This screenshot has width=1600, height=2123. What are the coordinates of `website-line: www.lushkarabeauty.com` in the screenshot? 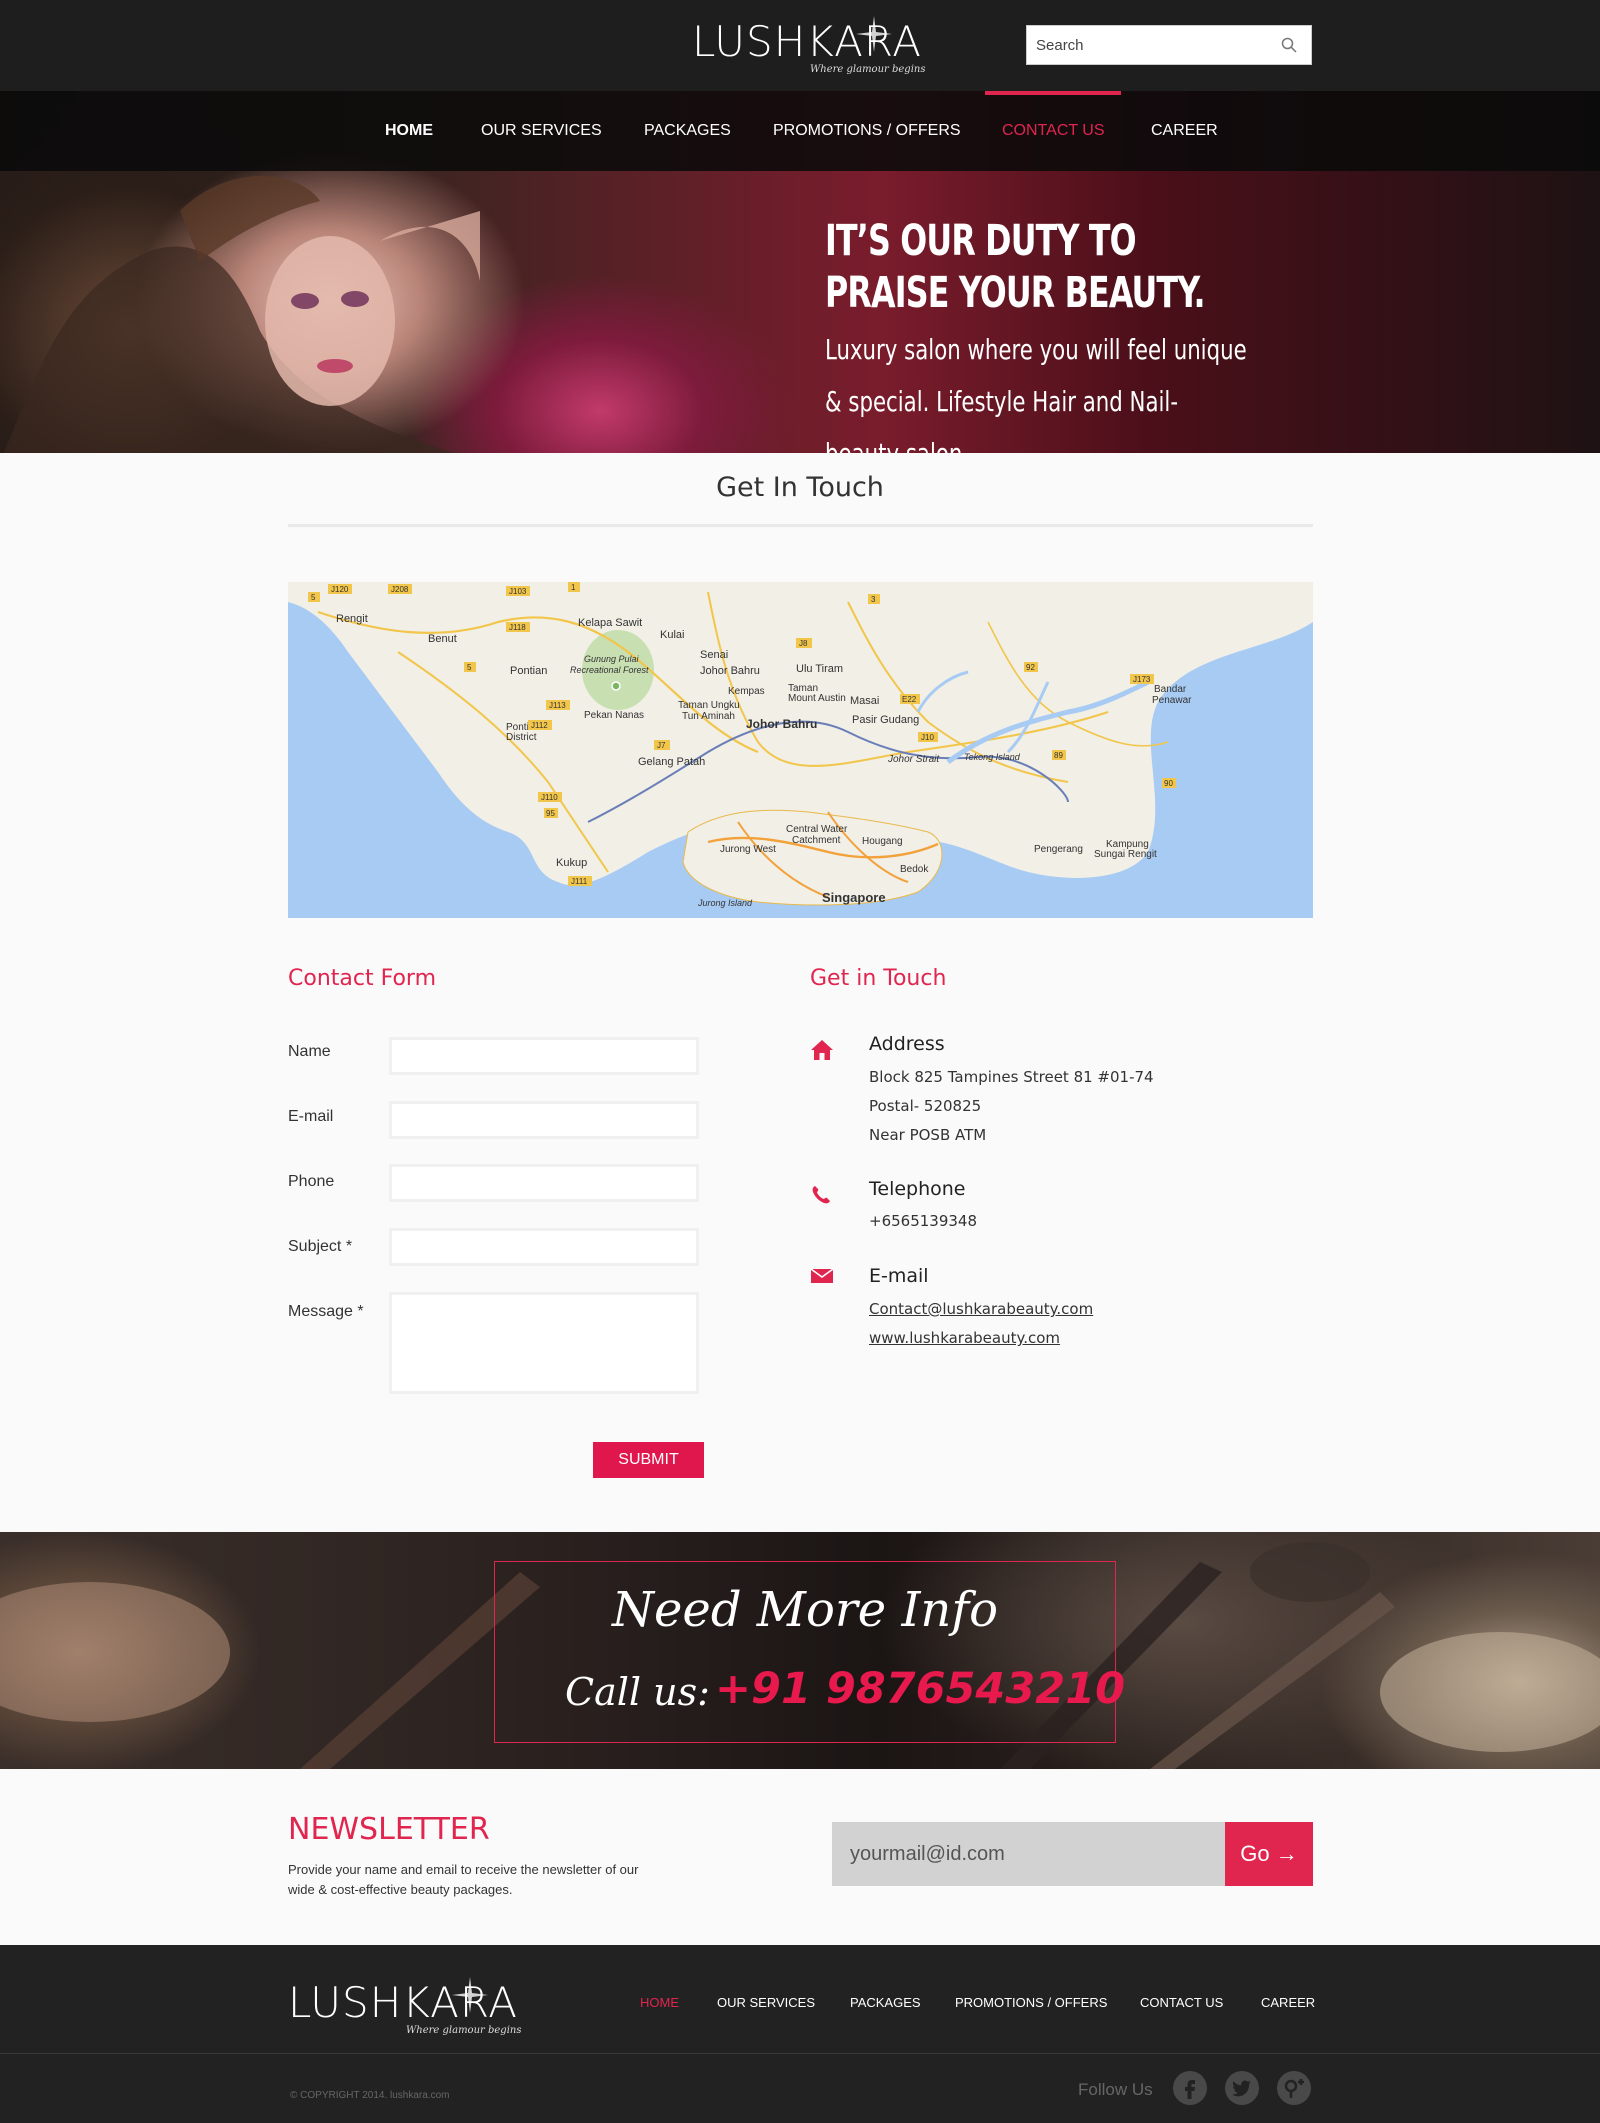 It's located at (964, 1338).